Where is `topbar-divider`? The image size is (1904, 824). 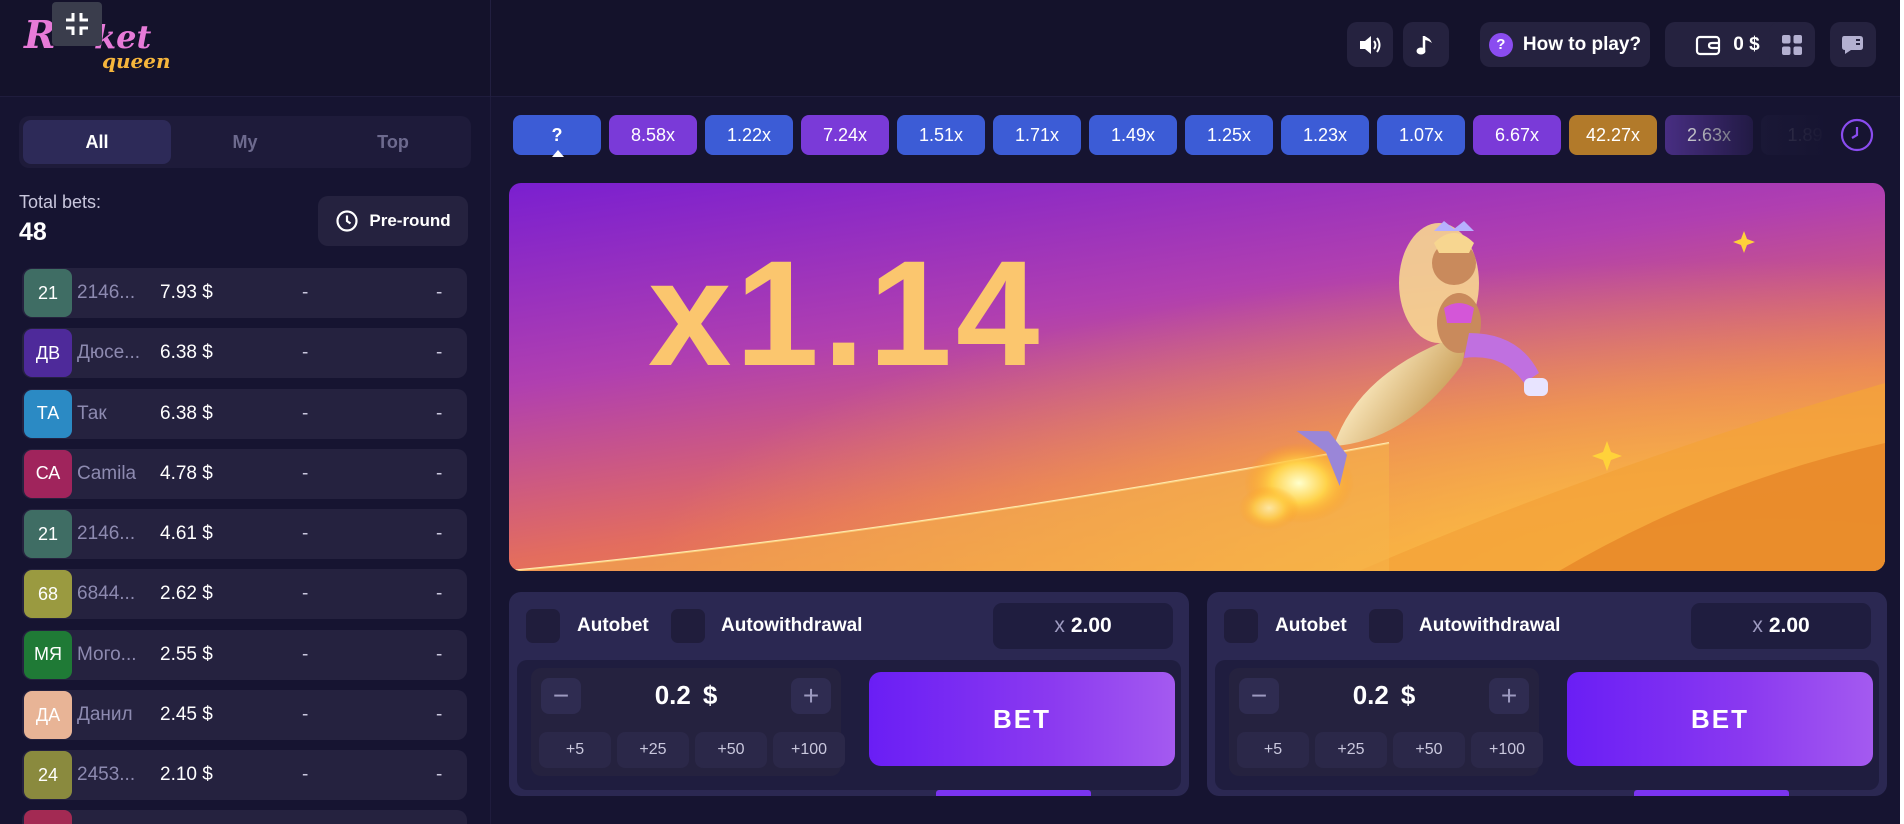
topbar-divider is located at coordinates (490, 48).